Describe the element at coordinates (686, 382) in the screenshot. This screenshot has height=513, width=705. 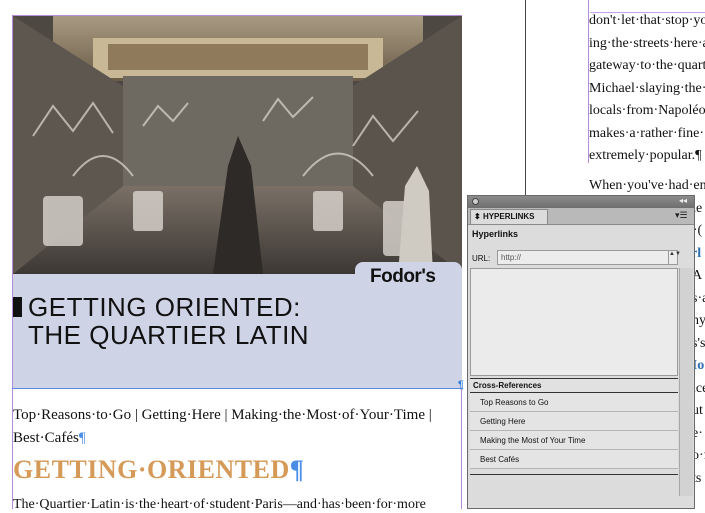
I see `panel-scrollbar` at that location.